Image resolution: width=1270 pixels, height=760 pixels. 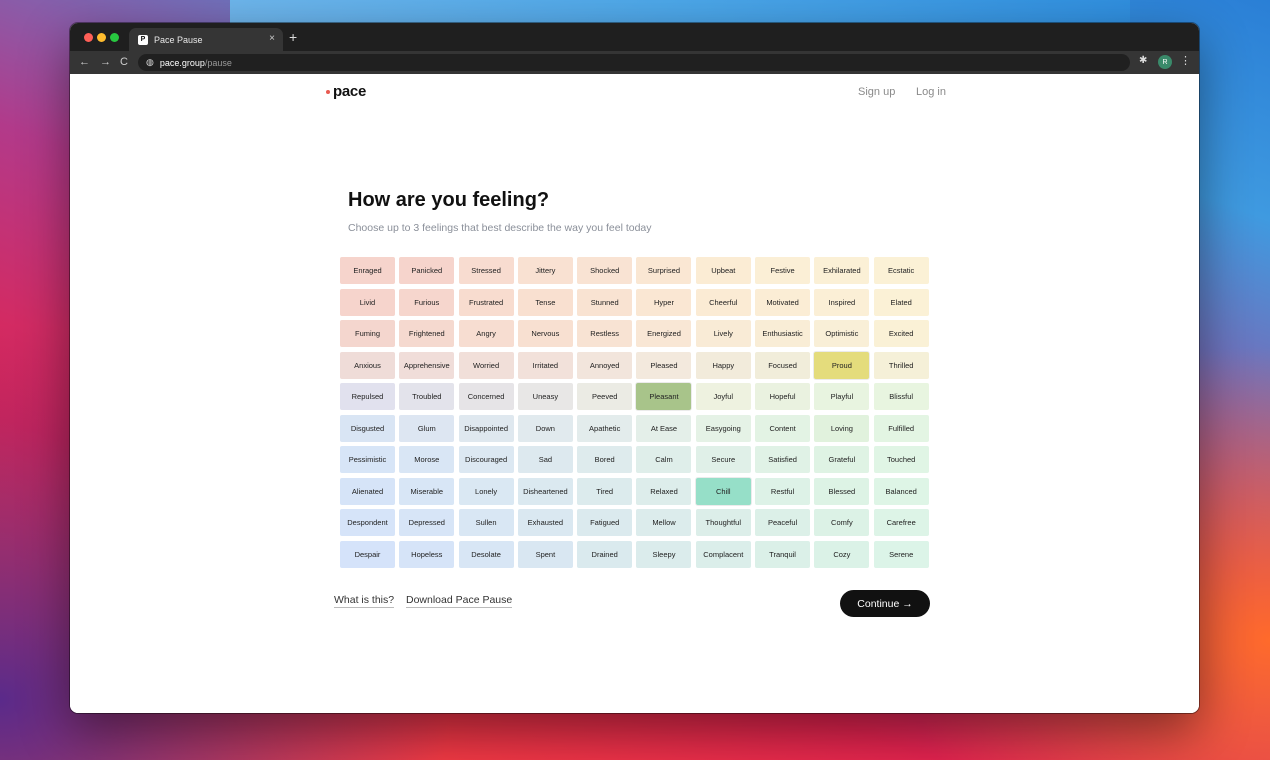 What do you see at coordinates (842, 523) in the screenshot?
I see `feeling-option-comfy: Comfy` at bounding box center [842, 523].